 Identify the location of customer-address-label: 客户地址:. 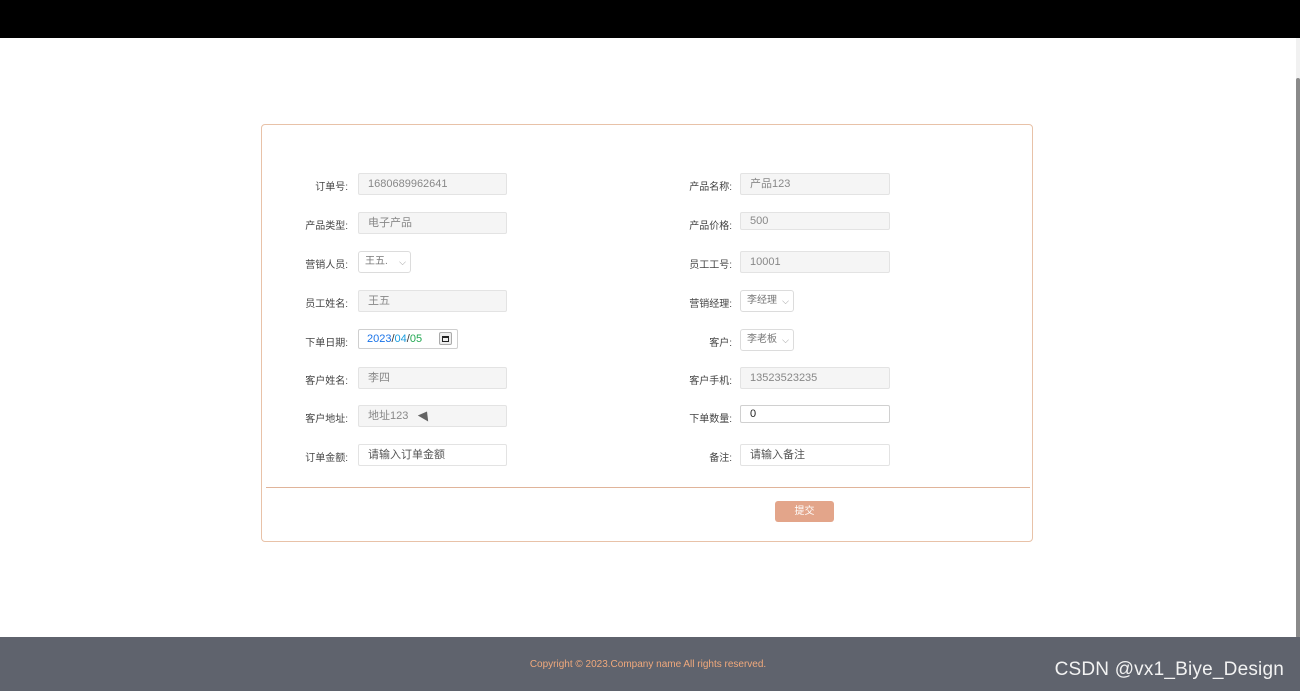
(326, 419).